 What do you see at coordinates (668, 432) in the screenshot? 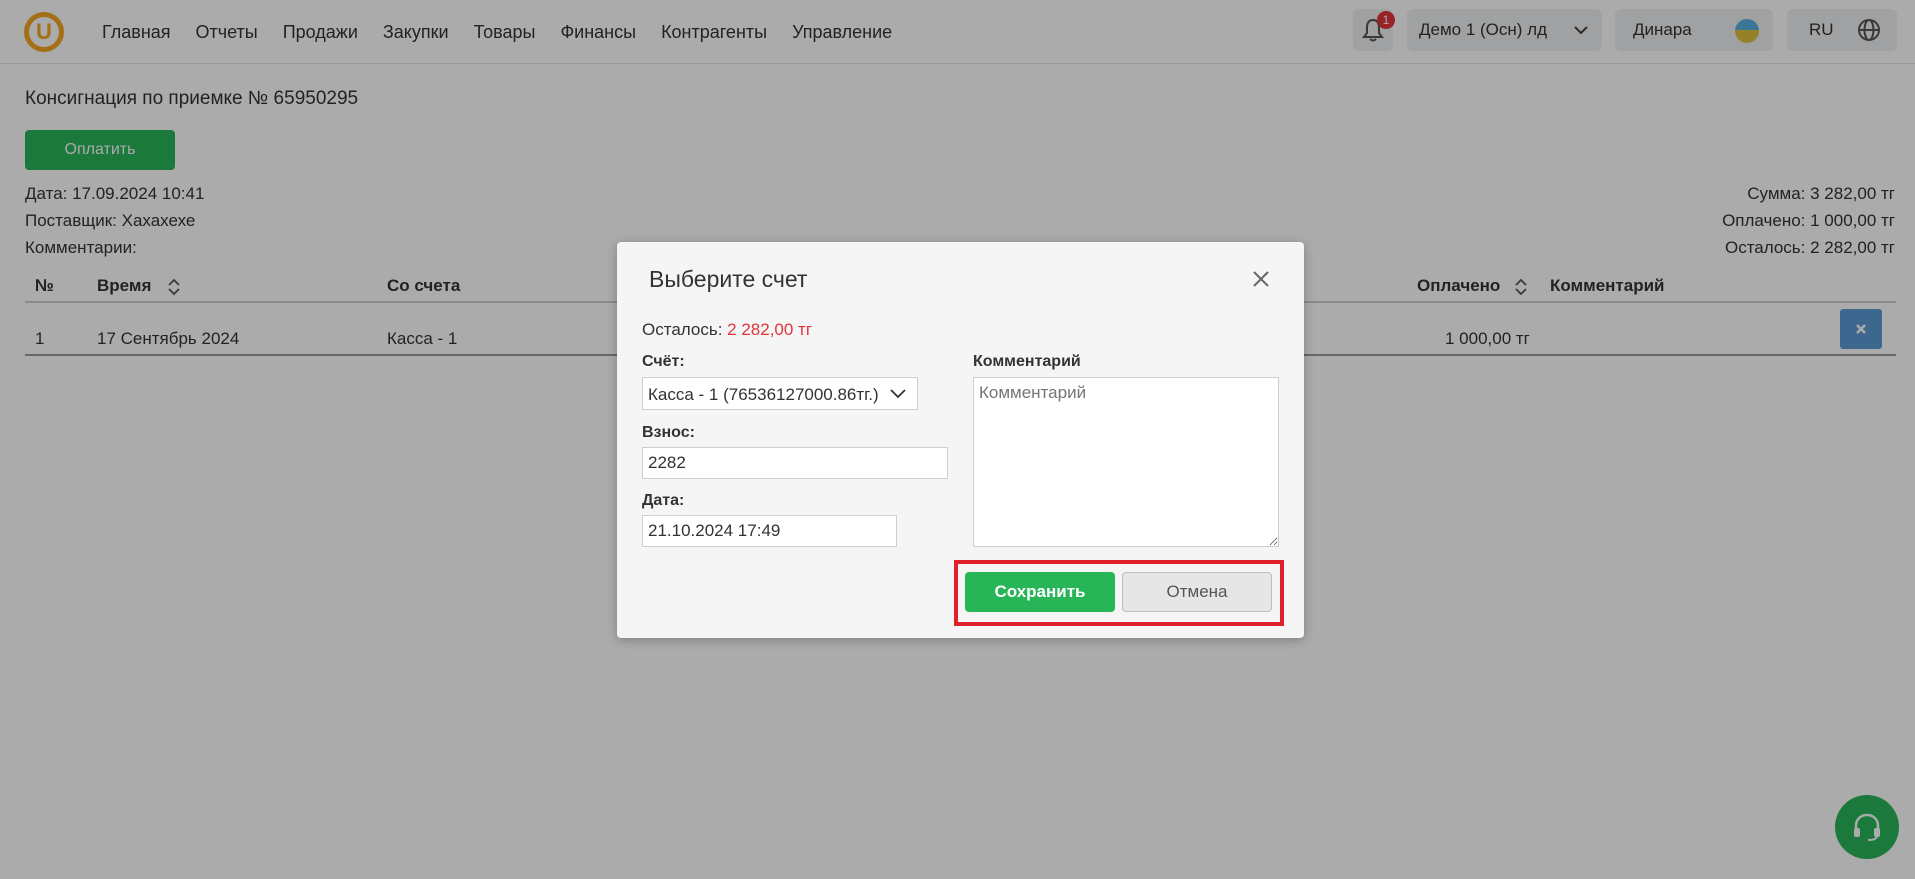
I see `deposit-label: Взнос:` at bounding box center [668, 432].